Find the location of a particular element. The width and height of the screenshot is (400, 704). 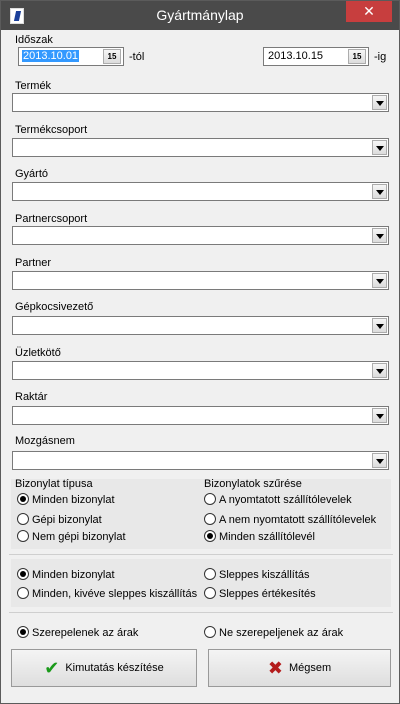

close-button: ✕ is located at coordinates (369, 11).